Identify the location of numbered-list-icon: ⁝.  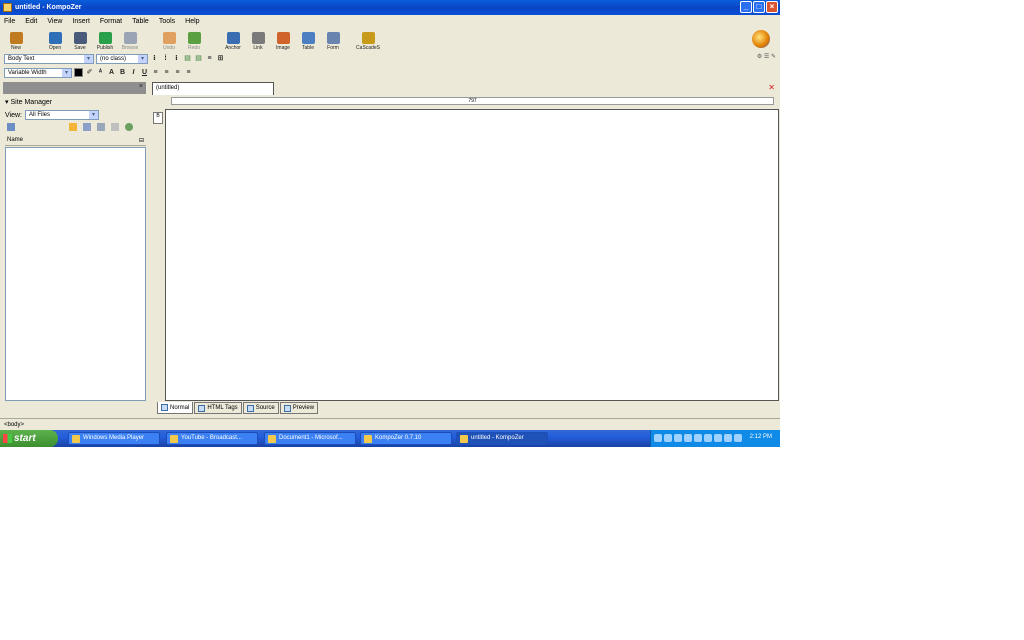
(154, 58).